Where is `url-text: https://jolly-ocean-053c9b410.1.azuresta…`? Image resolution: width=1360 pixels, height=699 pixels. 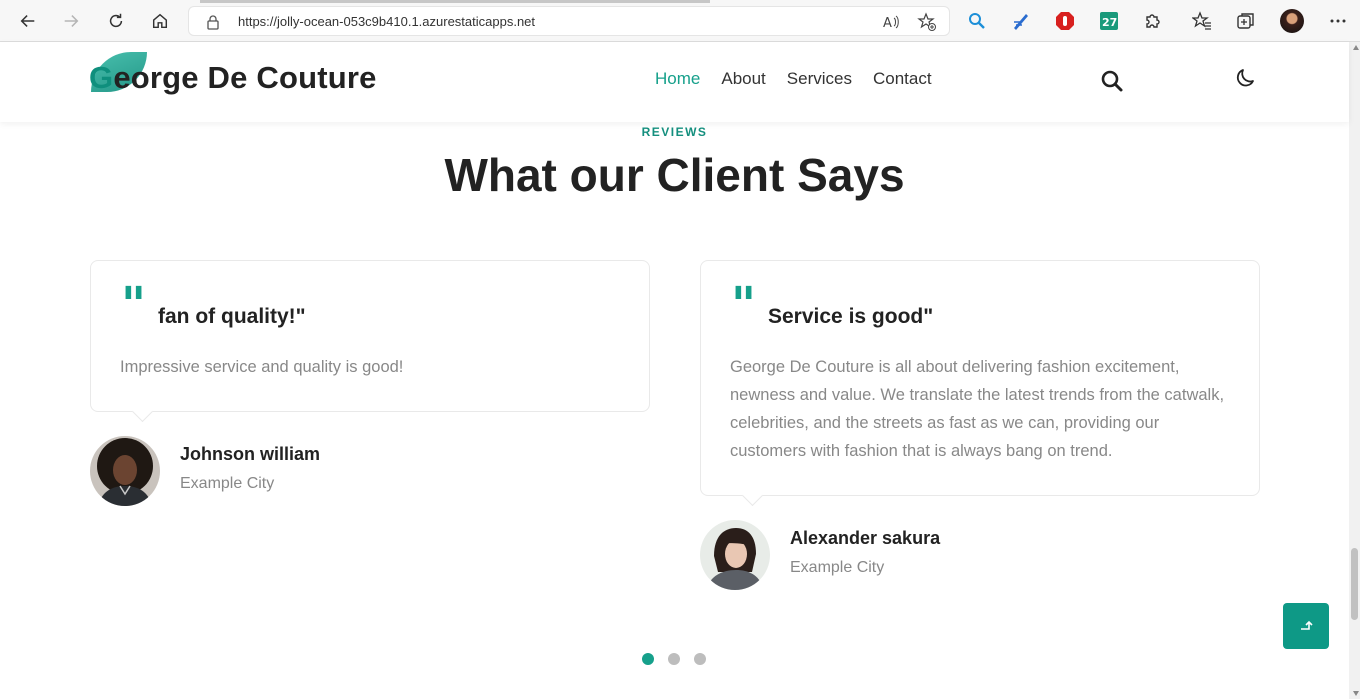
url-text: https://jolly-ocean-053c9b410.1.azuresta… is located at coordinates (387, 21).